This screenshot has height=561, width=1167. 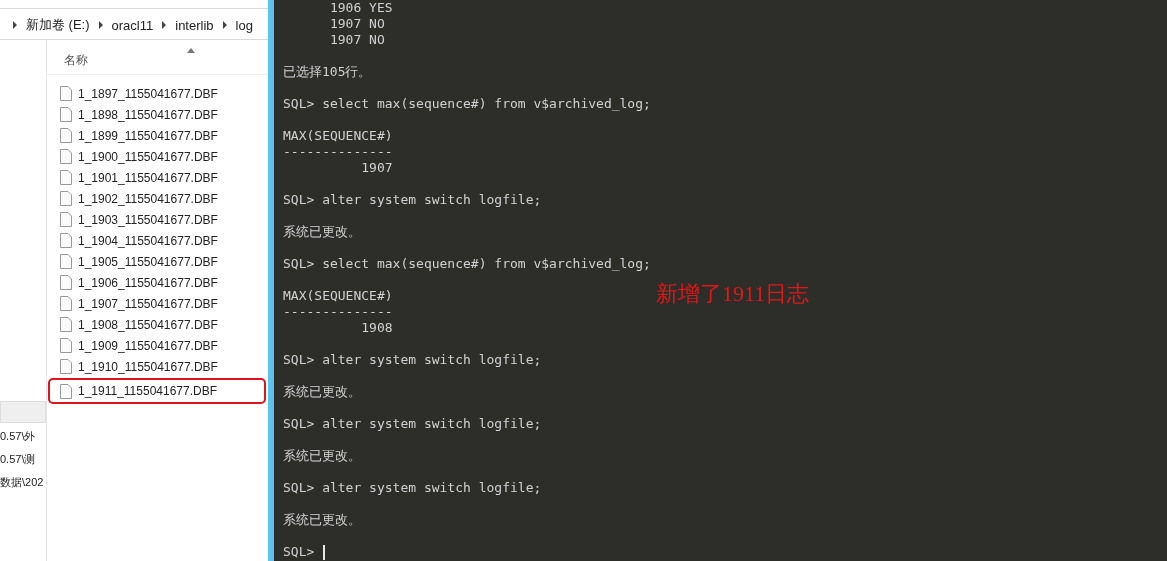 I want to click on file-row: 1_1909_1155041677.DBF, so click(x=157, y=345).